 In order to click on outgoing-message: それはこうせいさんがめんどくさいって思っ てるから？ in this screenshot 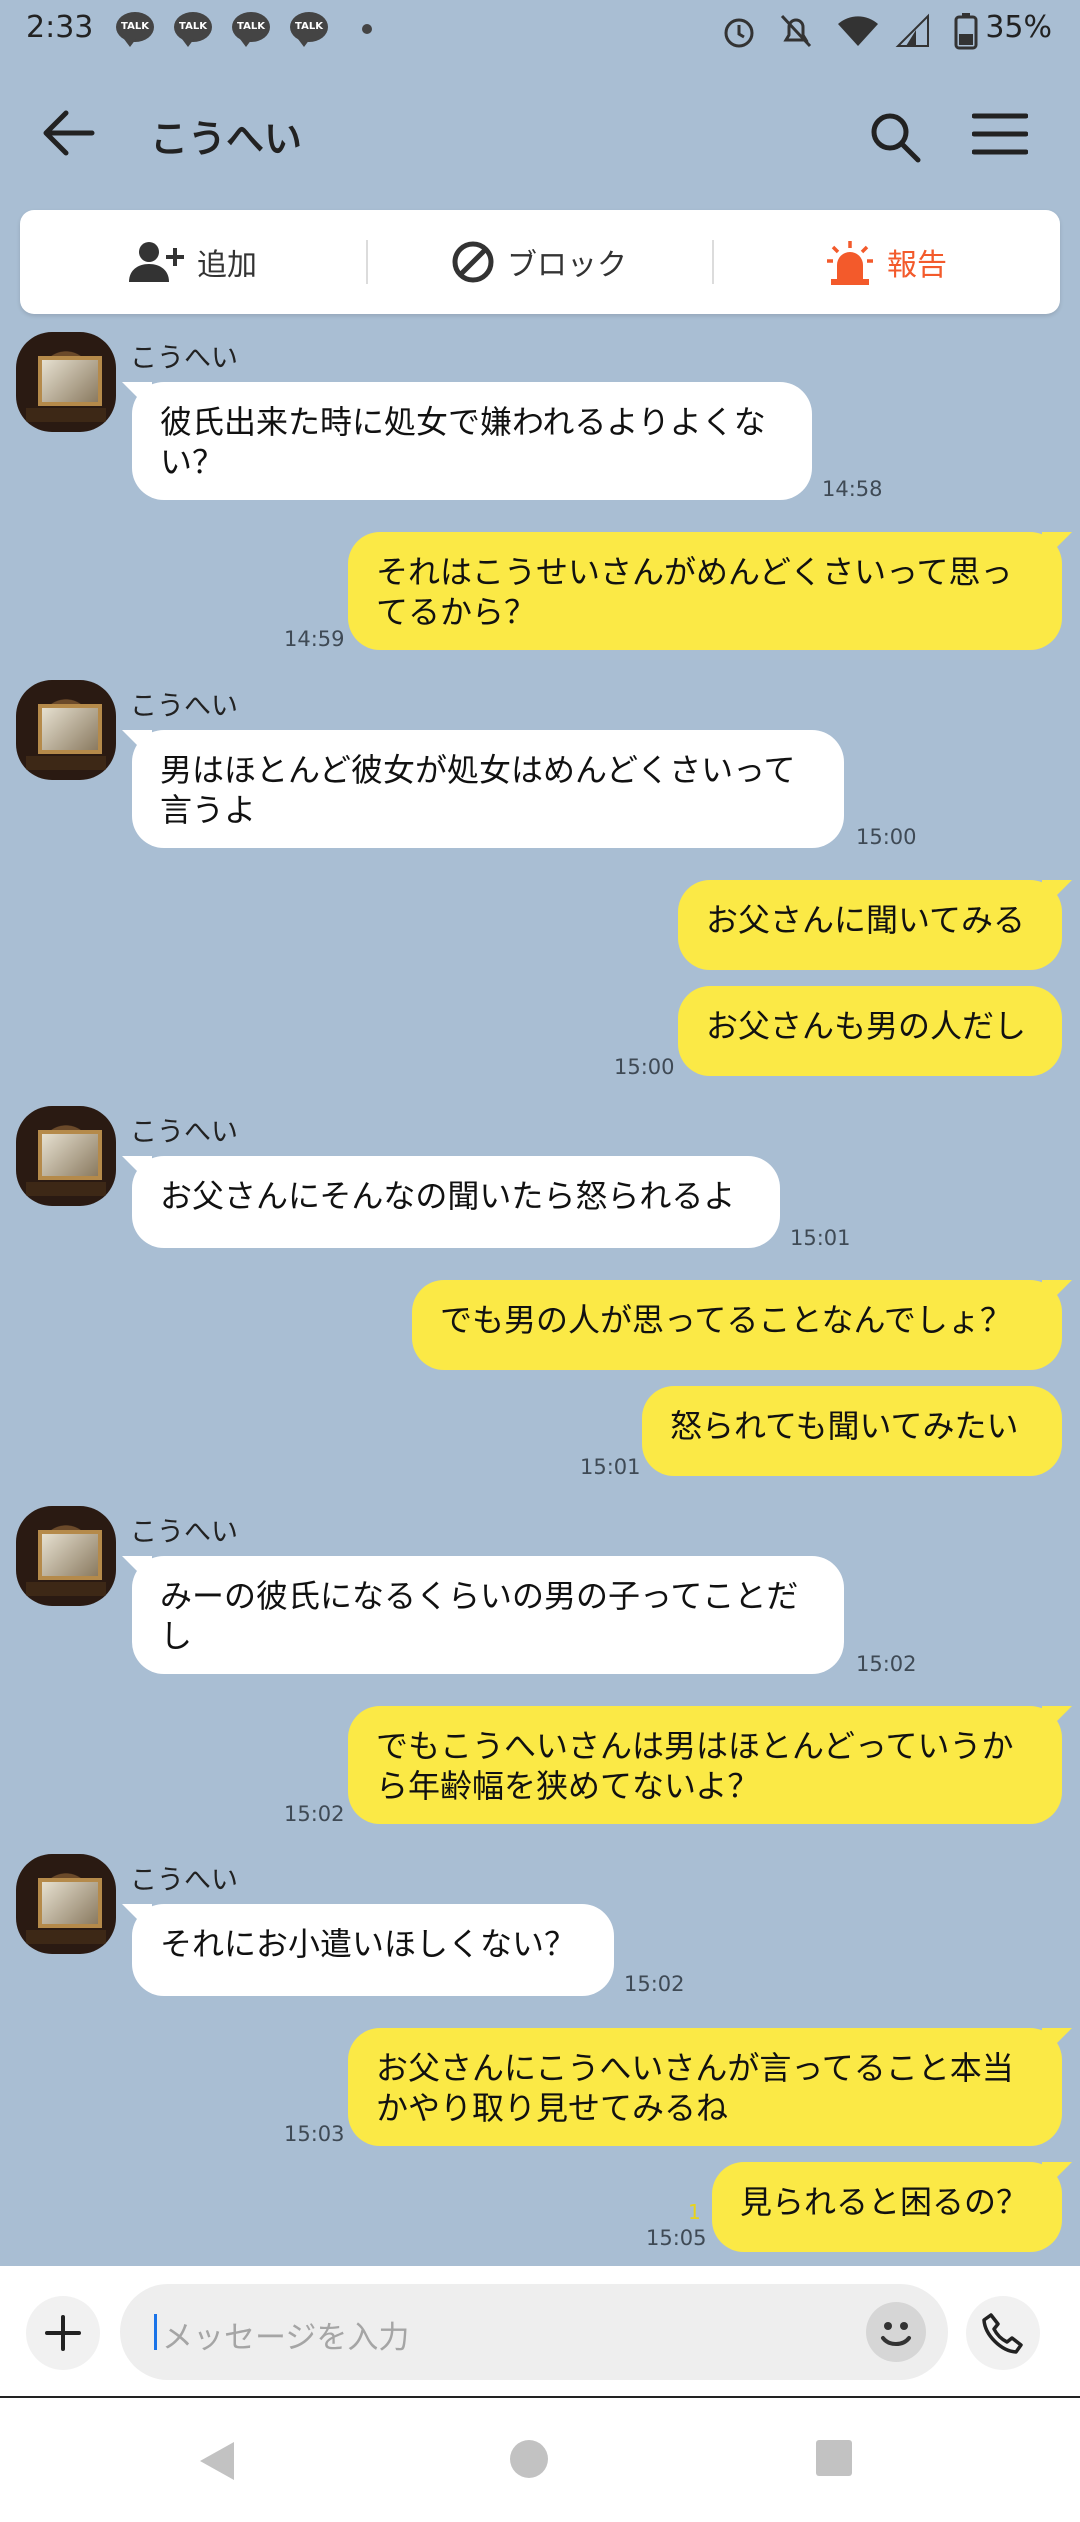, I will do `click(705, 591)`.